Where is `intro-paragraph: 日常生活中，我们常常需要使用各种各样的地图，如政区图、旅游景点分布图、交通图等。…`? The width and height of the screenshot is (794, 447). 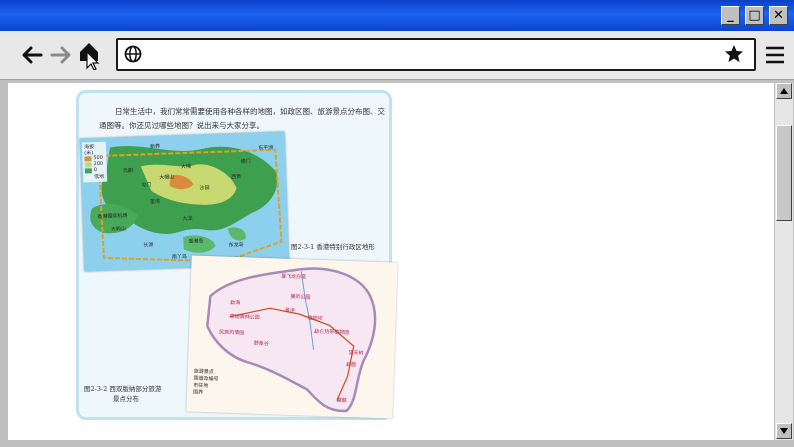 intro-paragraph: 日常生活中，我们常常需要使用各种各样的地图，如政区图、旅游景点分布图、交通图等。… is located at coordinates (242, 118).